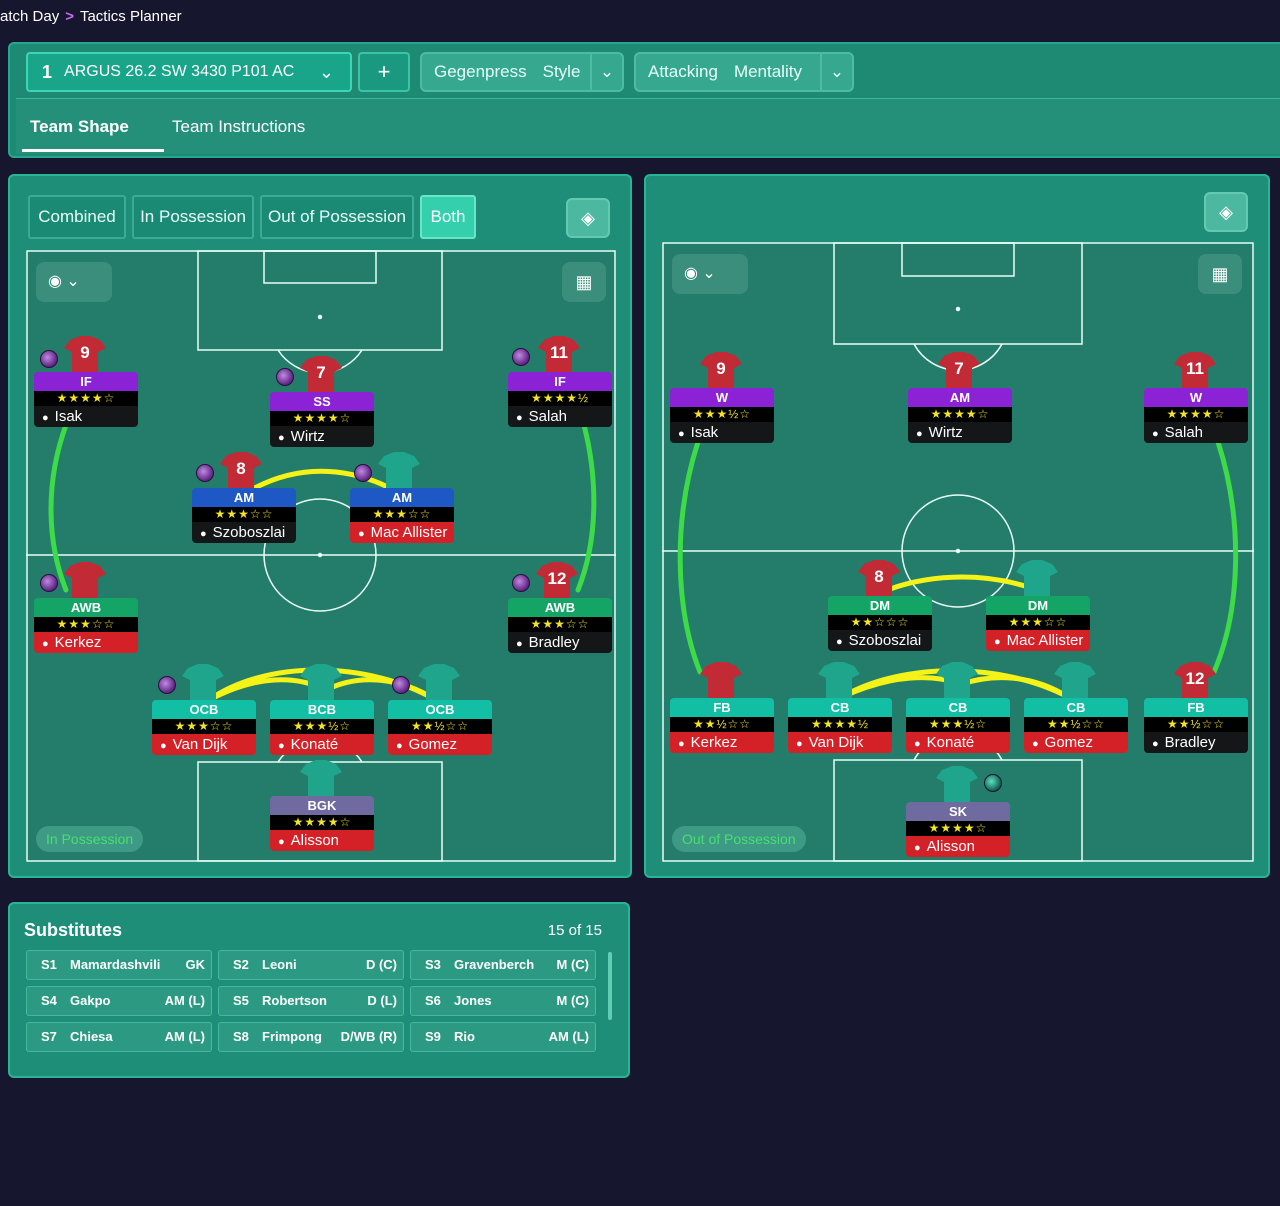  Describe the element at coordinates (322, 823) in the screenshot. I see `player-card: BGK ★★★★☆ ● Alisson` at that location.